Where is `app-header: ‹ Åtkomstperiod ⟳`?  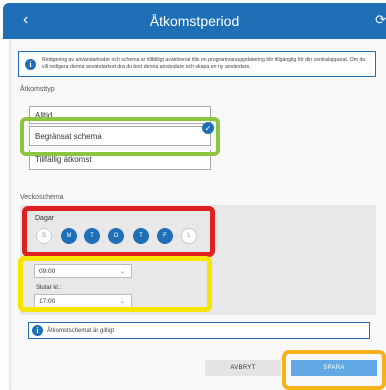
app-header: ‹ Åtkomstperiod ⟳ is located at coordinates (194, 21).